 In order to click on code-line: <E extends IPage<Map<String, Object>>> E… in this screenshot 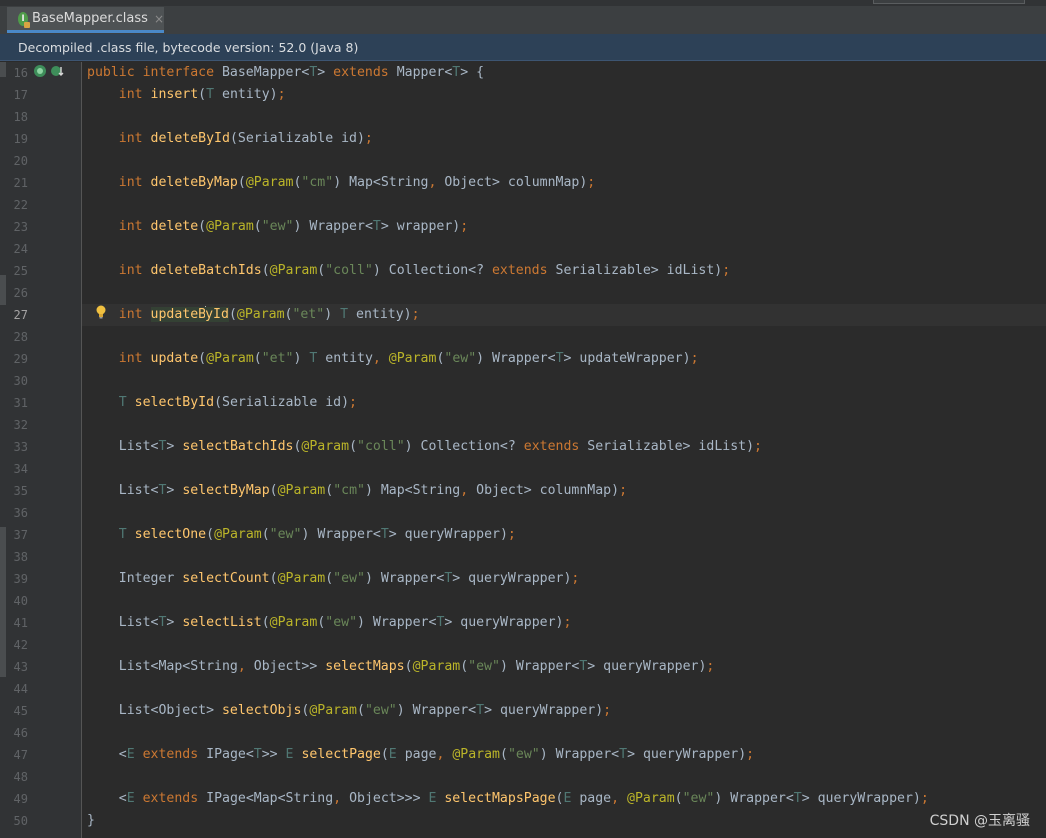, I will do `click(564, 799)`.